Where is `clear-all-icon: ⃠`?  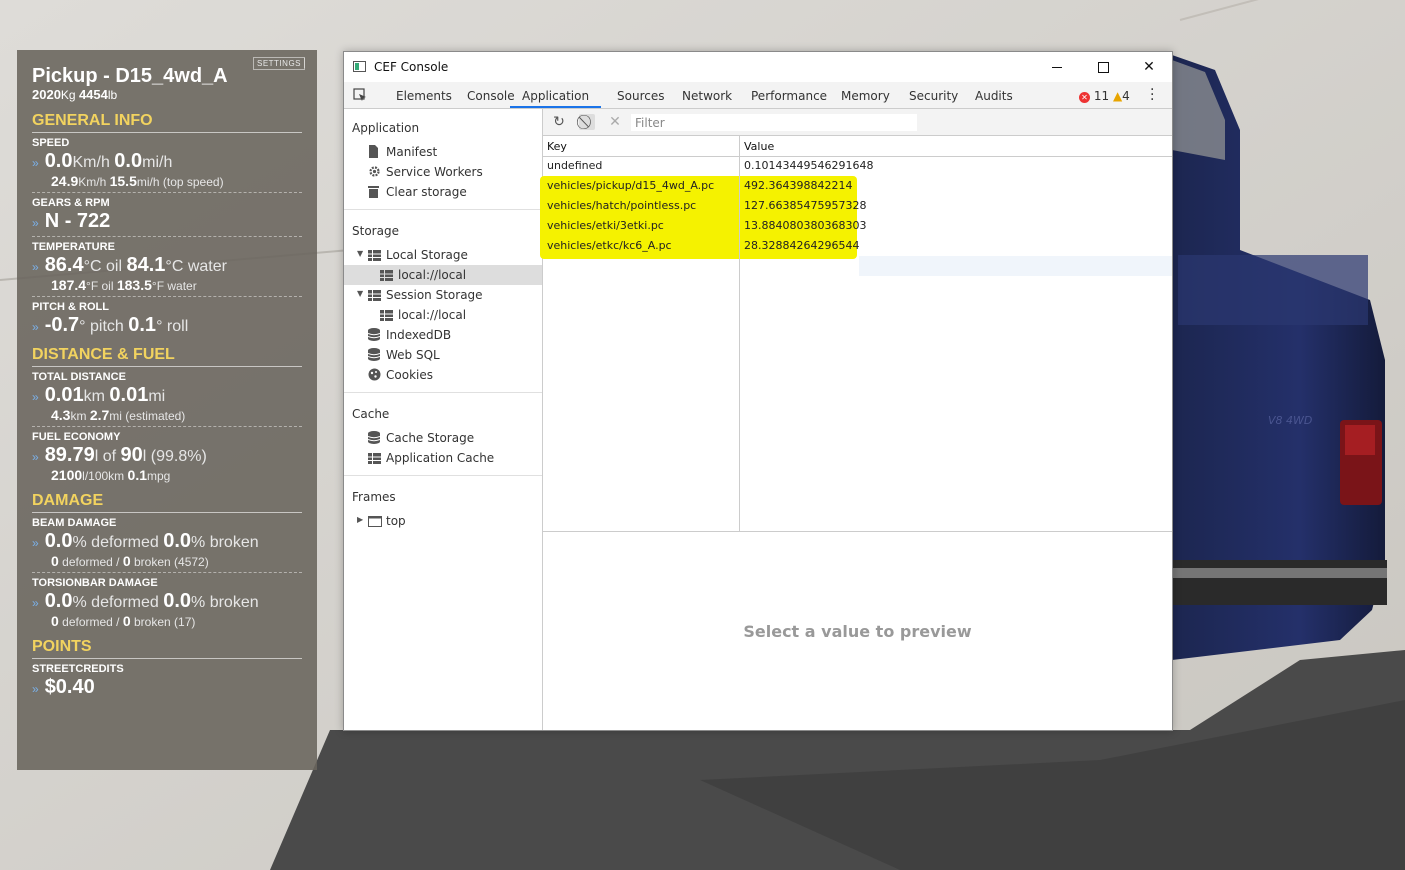 clear-all-icon: ⃠ is located at coordinates (587, 122).